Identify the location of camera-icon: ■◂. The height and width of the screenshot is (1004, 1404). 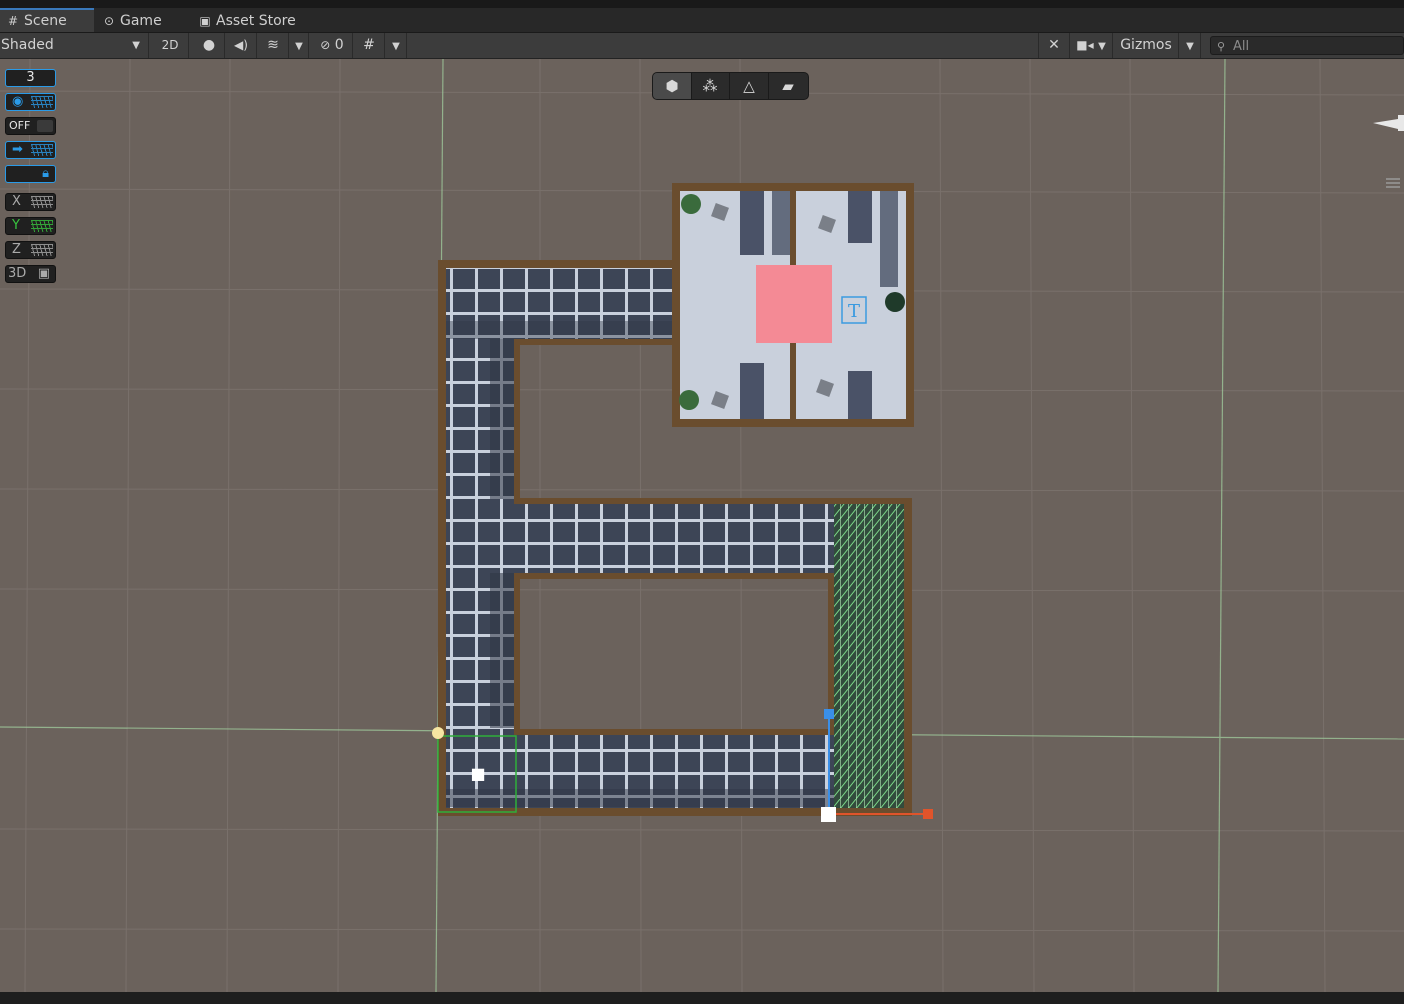
(1085, 45).